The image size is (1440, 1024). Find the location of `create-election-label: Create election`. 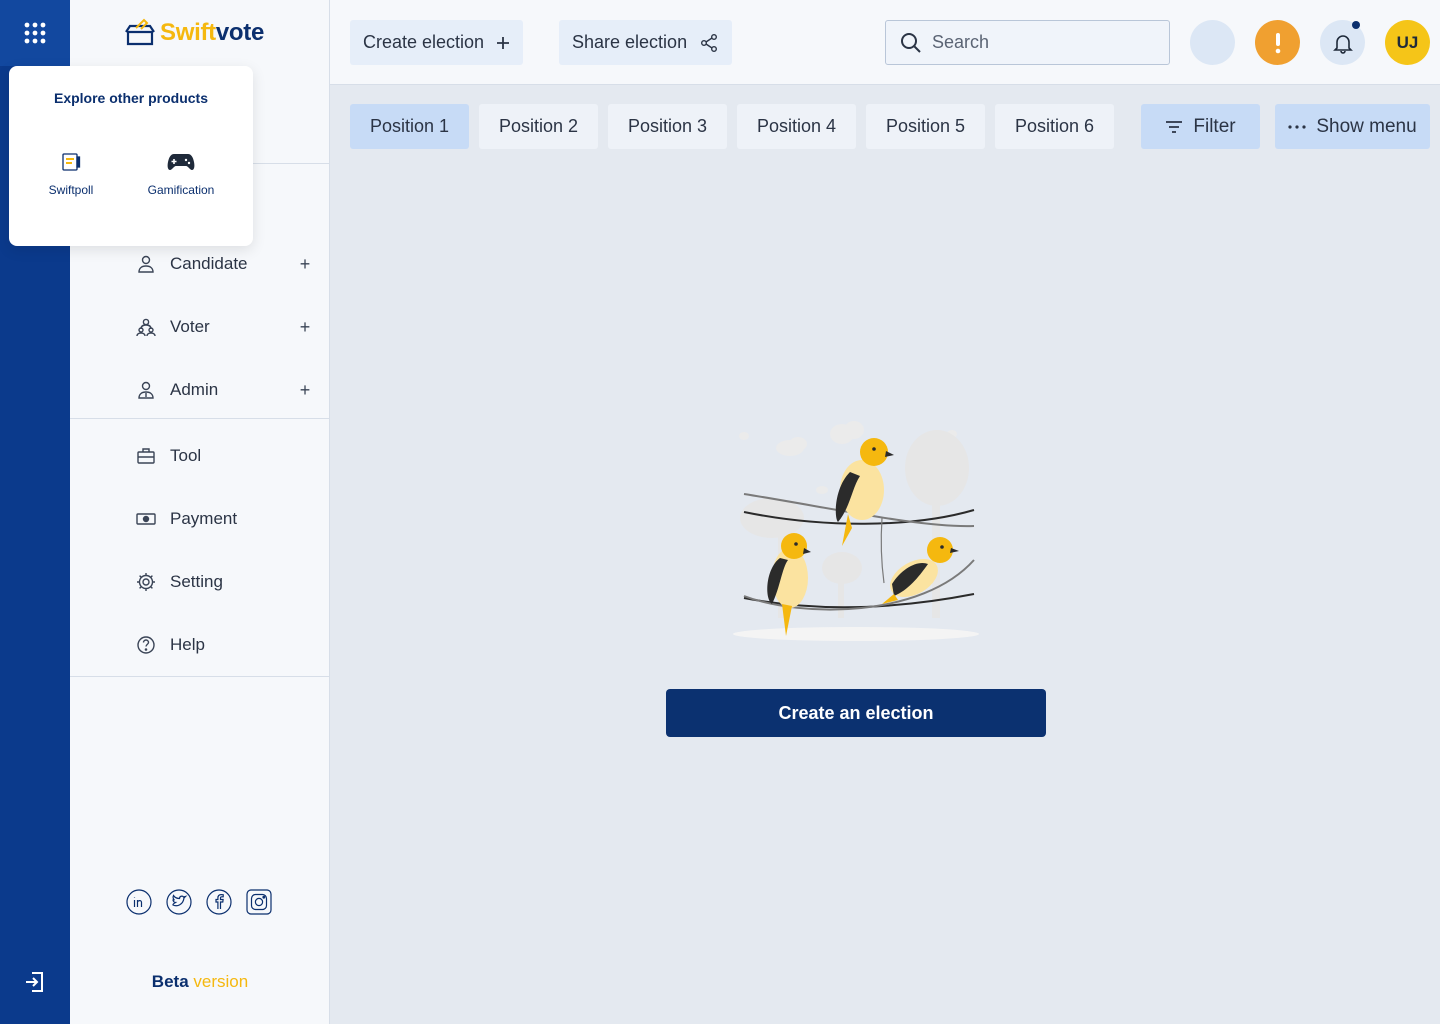

create-election-label: Create election is located at coordinates (424, 42).